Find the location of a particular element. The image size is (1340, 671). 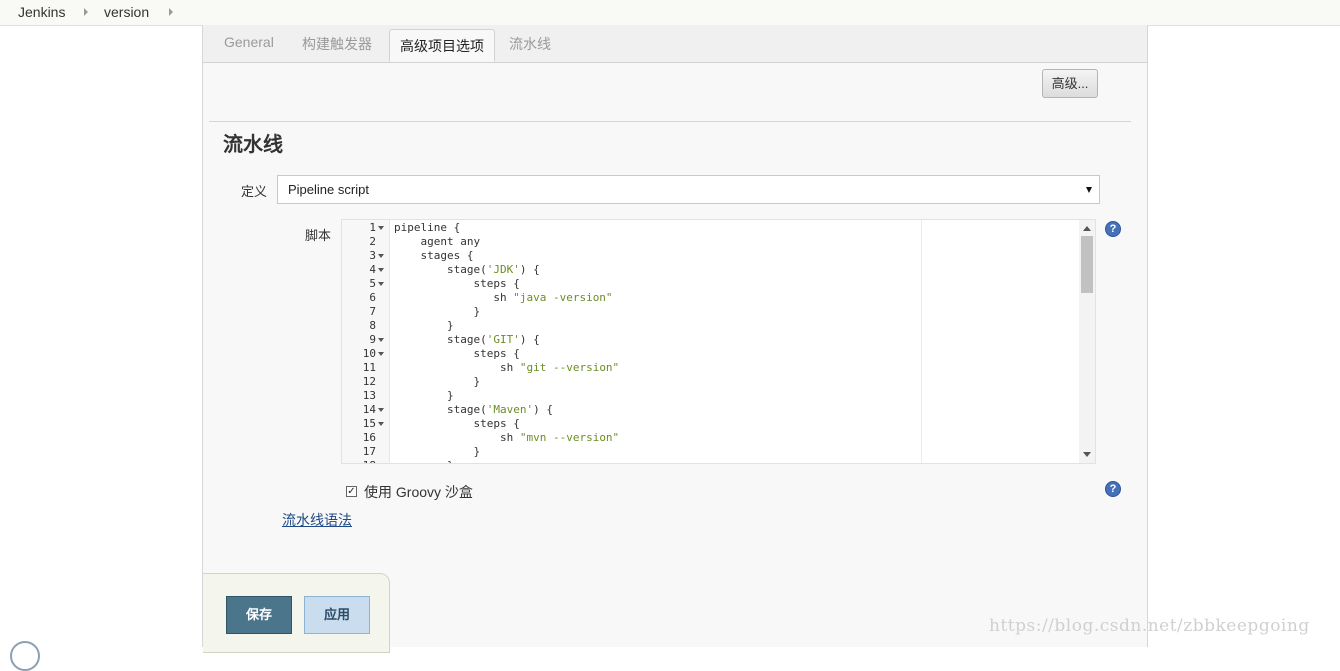

code-line: 14 stage('Maven') { is located at coordinates (709, 410).